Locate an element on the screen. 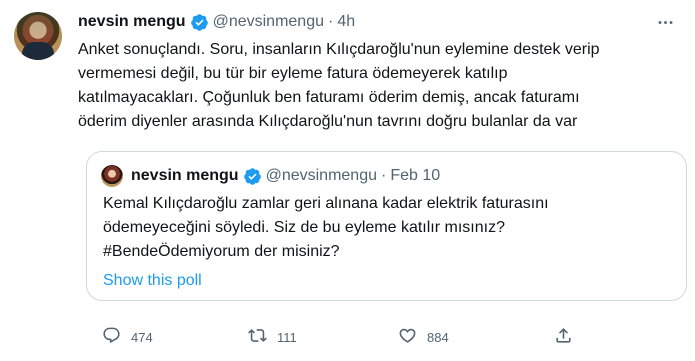  share-icon is located at coordinates (563, 337).